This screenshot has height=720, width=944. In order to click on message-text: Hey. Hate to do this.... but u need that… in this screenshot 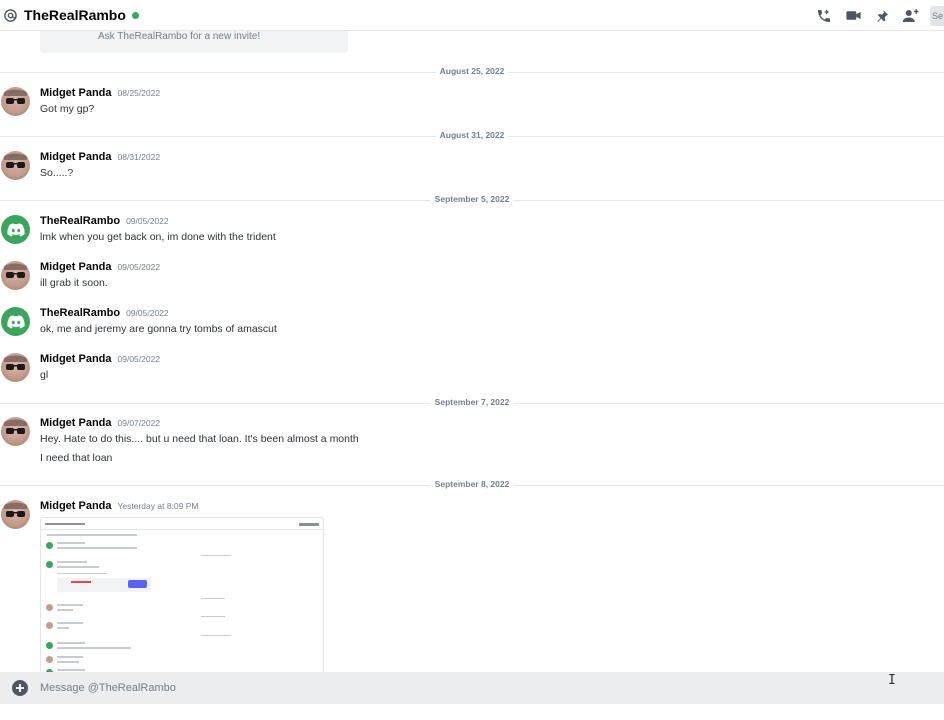, I will do `click(199, 439)`.